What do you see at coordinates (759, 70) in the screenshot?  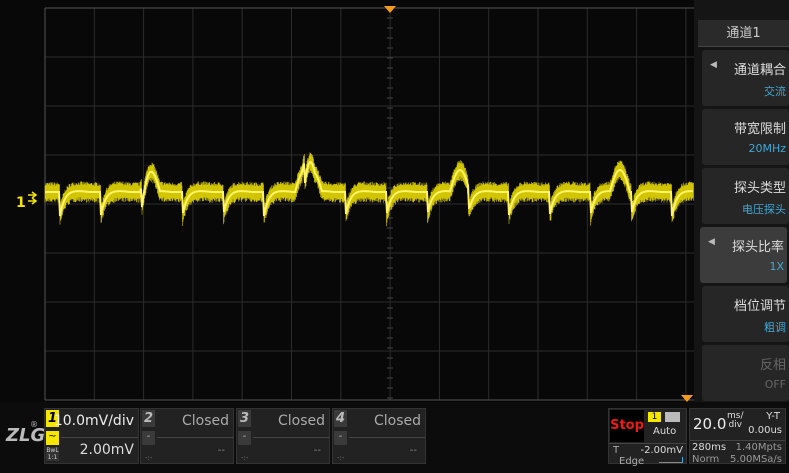 I see `menu-item-label: 通道耦合` at bounding box center [759, 70].